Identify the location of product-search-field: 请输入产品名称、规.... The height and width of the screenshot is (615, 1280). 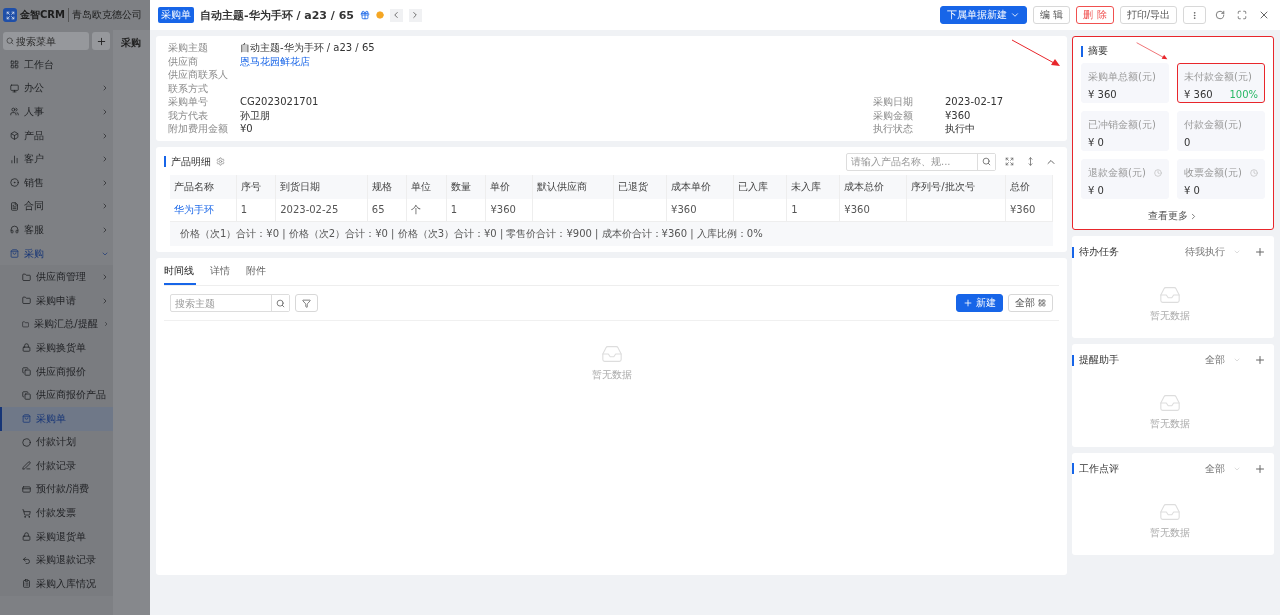
(921, 161).